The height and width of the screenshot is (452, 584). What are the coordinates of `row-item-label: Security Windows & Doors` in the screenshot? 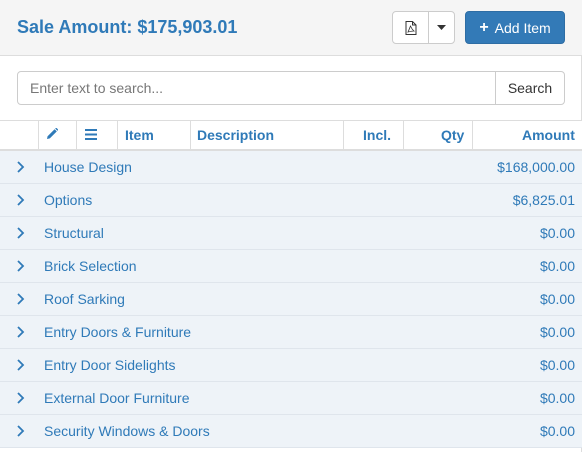 It's located at (127, 431).